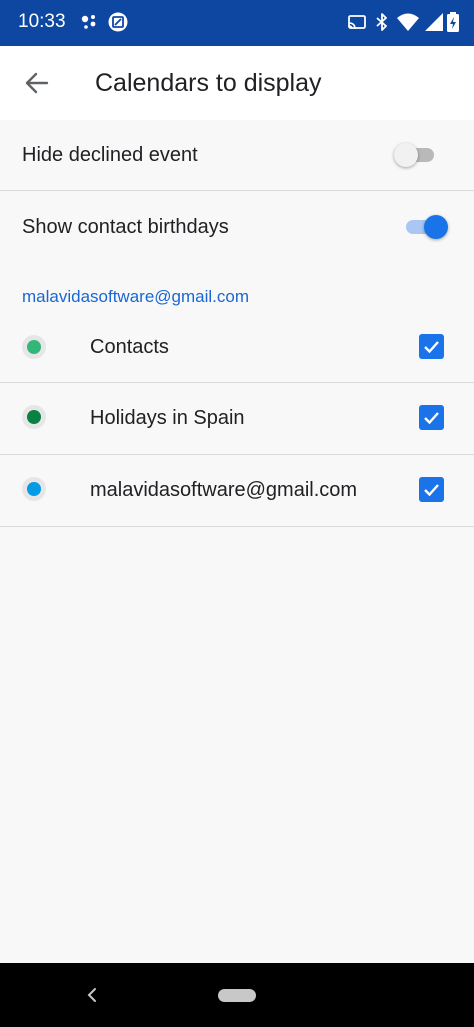  Describe the element at coordinates (453, 22) in the screenshot. I see `battery-icon` at that location.